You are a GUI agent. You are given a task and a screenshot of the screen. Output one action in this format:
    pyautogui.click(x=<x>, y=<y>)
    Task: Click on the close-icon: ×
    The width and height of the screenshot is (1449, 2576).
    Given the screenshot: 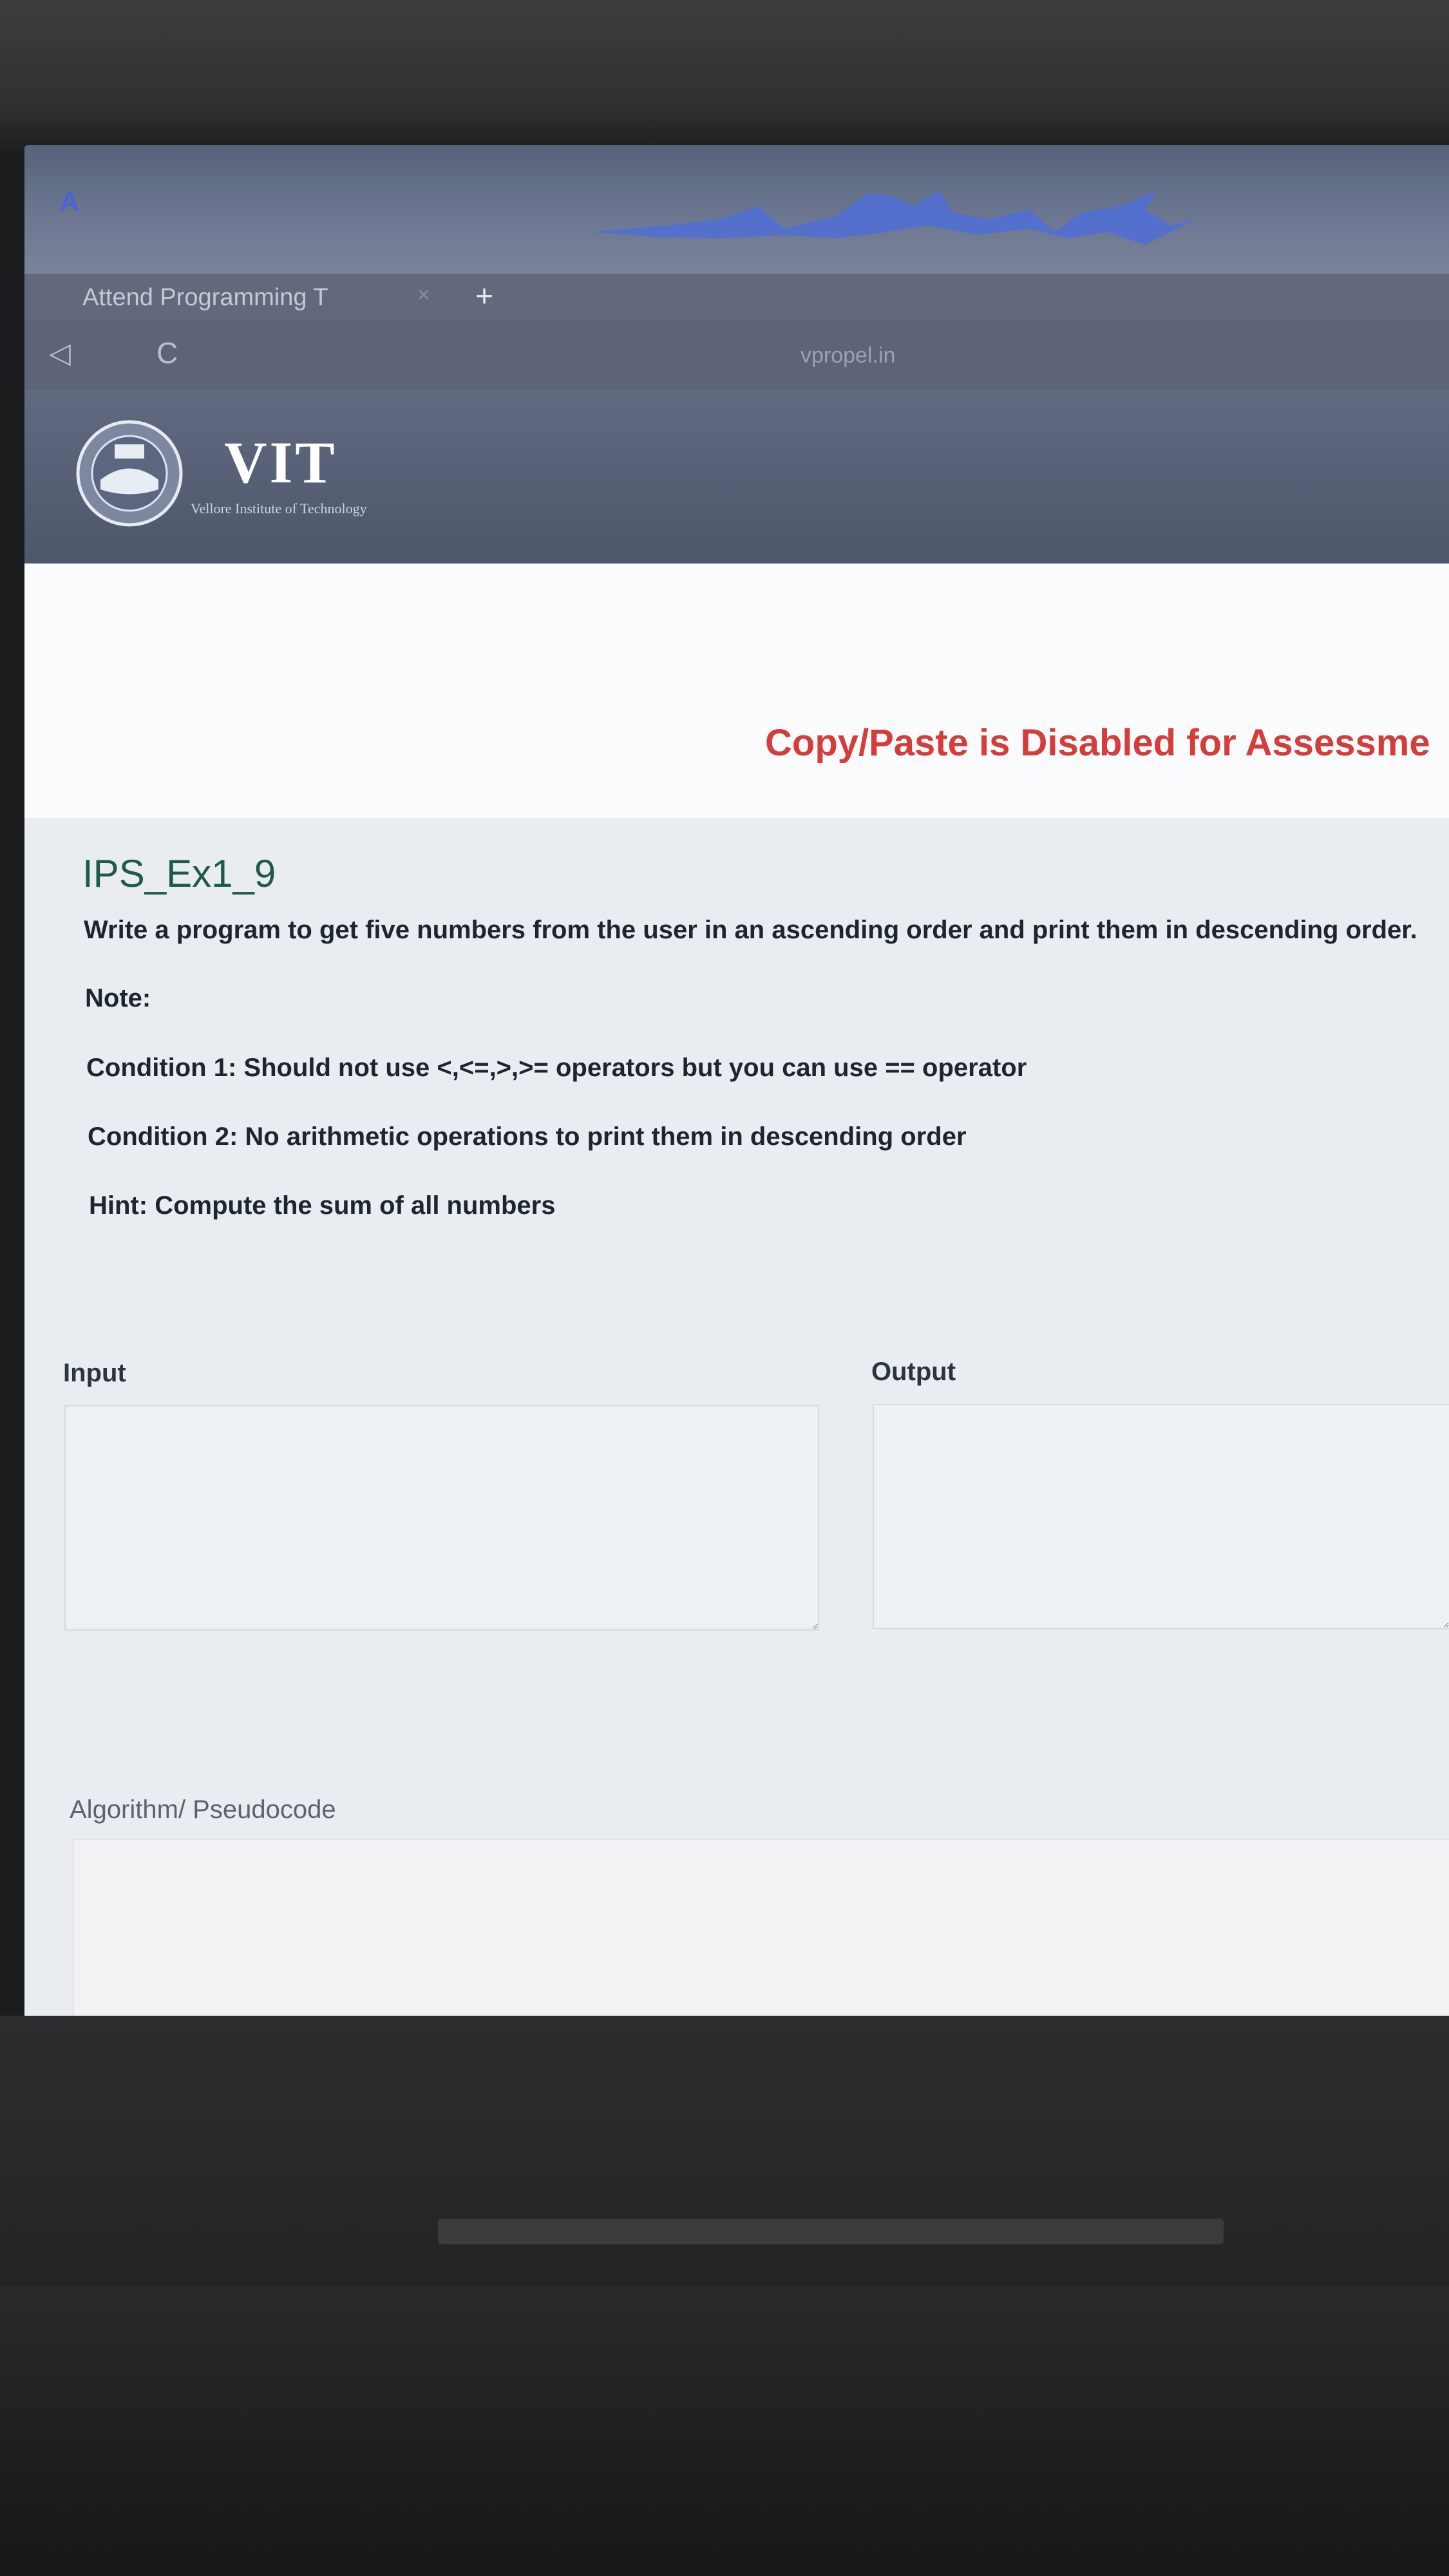 What is the action you would take?
    pyautogui.click(x=423, y=295)
    